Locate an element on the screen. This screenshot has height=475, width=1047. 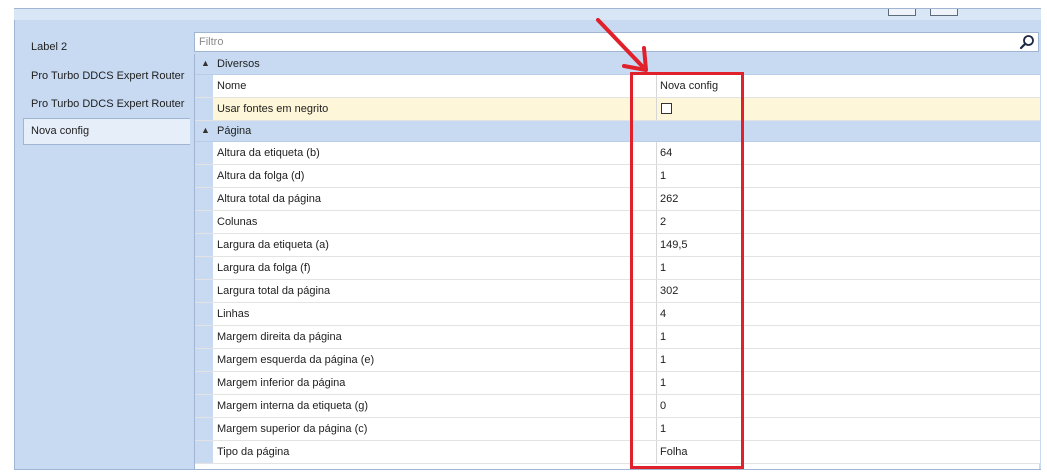
property-name: Linhas is located at coordinates (233, 314).